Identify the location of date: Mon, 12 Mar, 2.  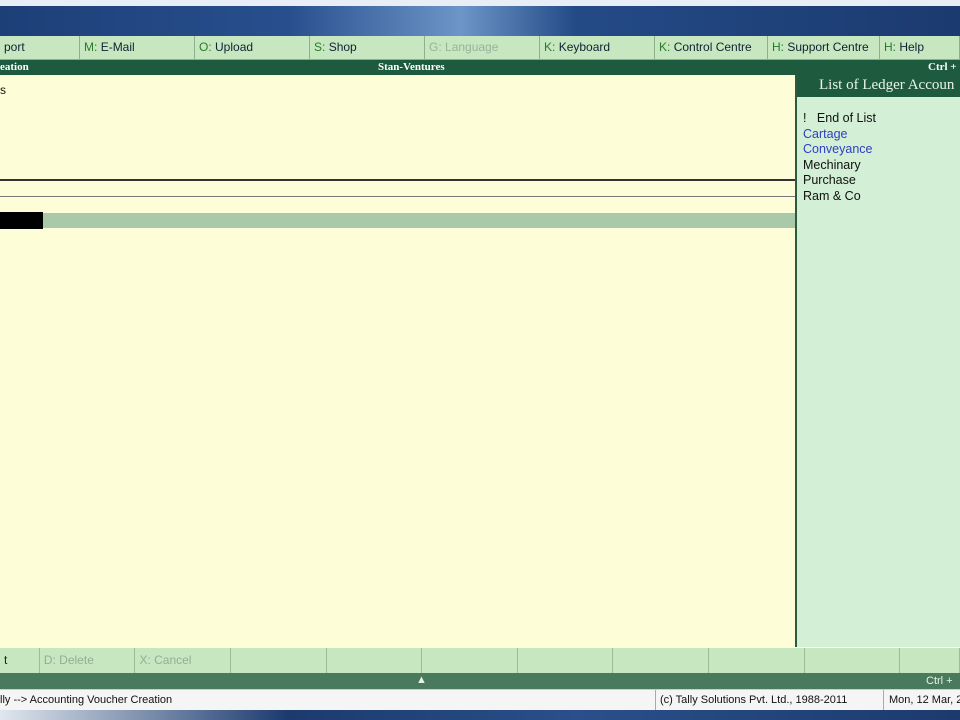
(924, 700).